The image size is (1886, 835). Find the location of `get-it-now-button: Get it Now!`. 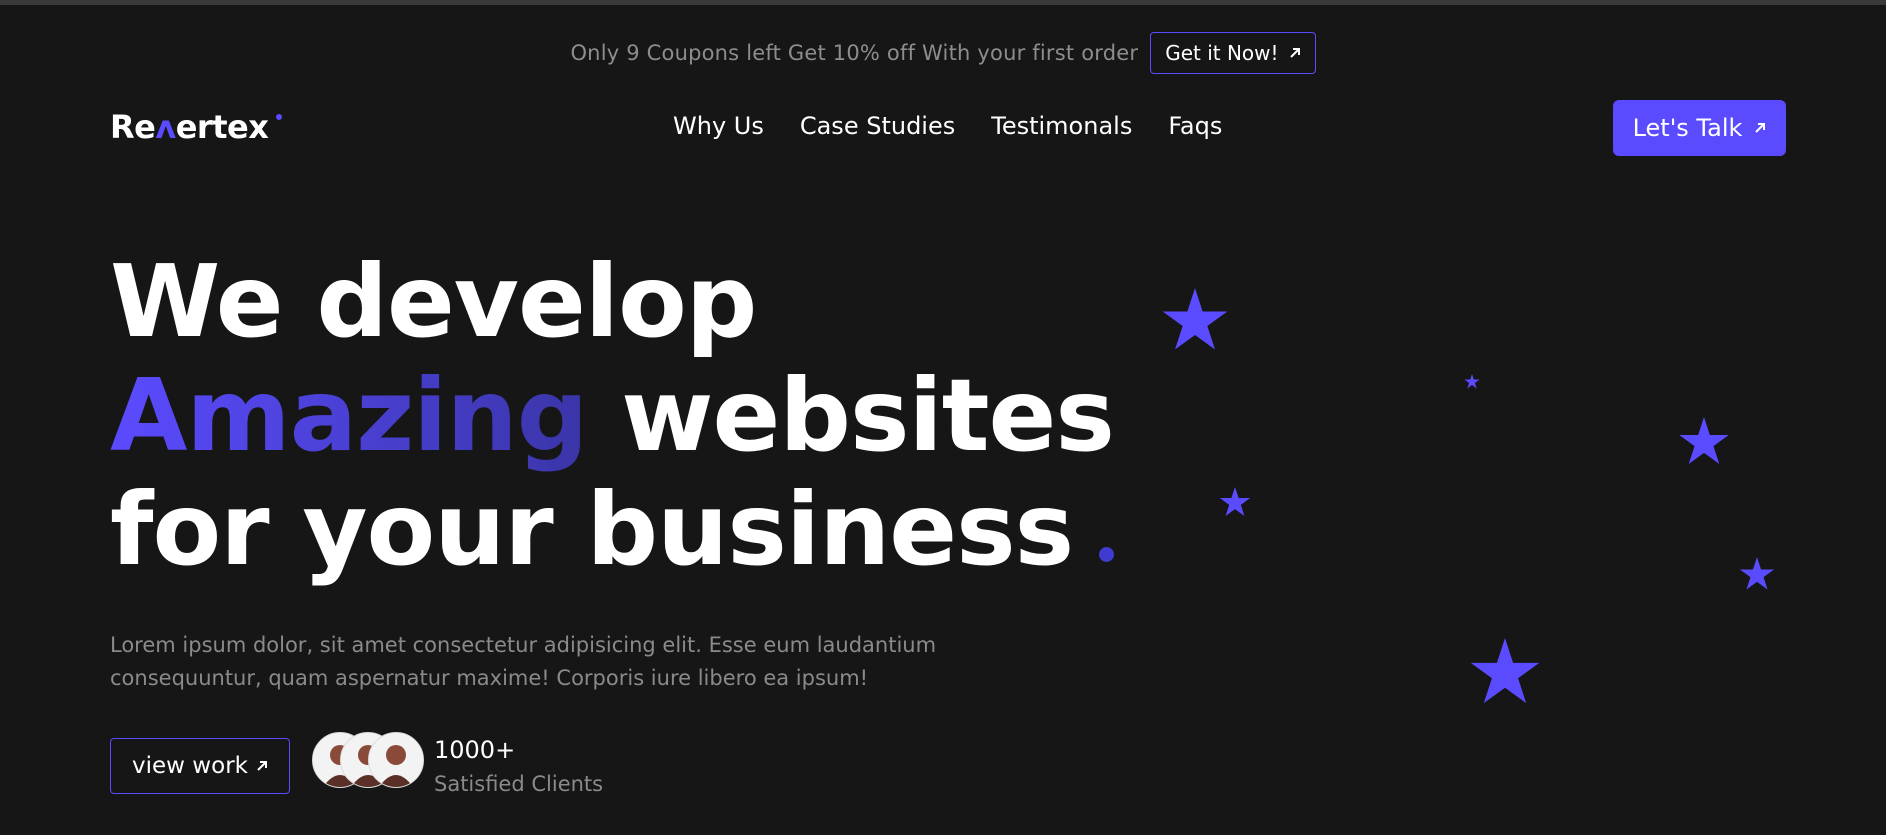

get-it-now-button: Get it Now! is located at coordinates (1233, 53).